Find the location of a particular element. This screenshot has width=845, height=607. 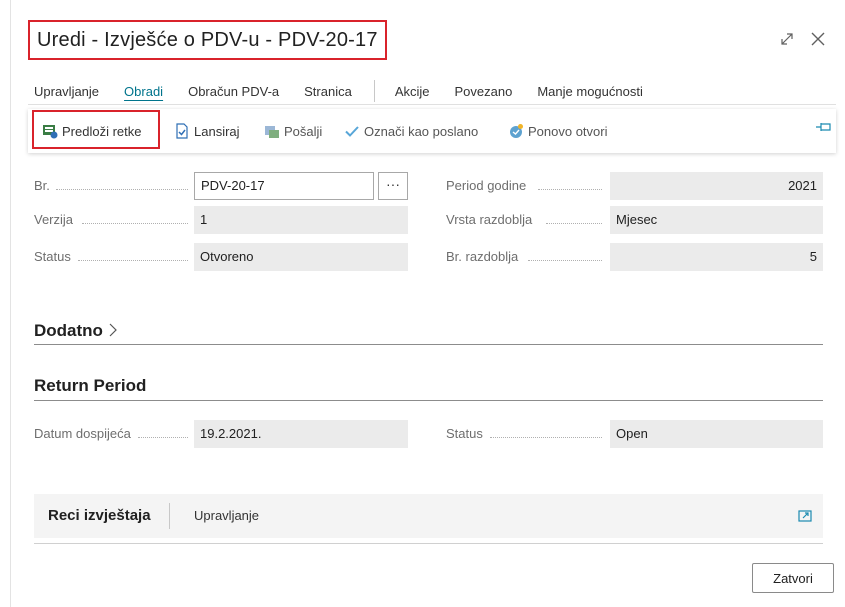

return-status-field: Open is located at coordinates (716, 434).